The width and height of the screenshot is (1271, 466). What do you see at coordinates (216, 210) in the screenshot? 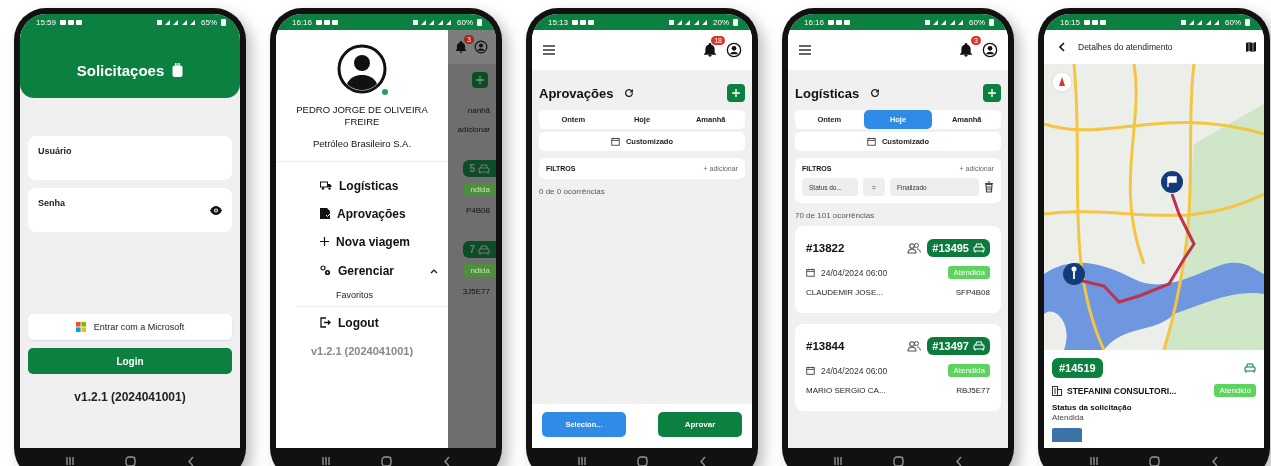
I see `eye-icon` at bounding box center [216, 210].